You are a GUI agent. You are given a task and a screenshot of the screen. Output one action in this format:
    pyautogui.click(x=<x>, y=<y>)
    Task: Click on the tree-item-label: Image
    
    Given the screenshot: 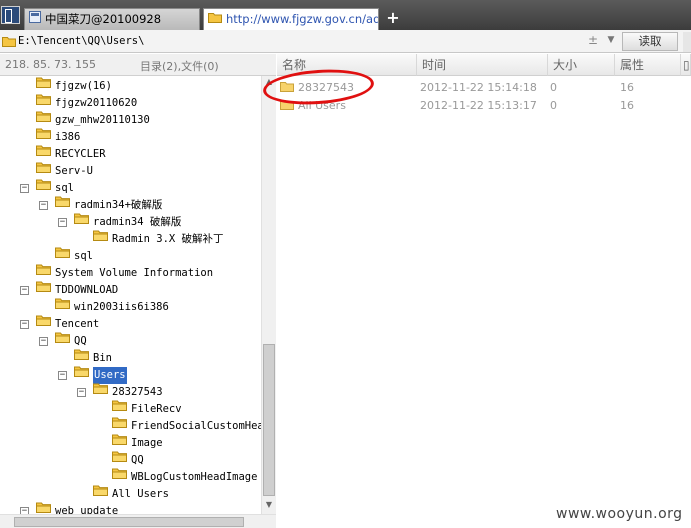 What is the action you would take?
    pyautogui.click(x=147, y=443)
    